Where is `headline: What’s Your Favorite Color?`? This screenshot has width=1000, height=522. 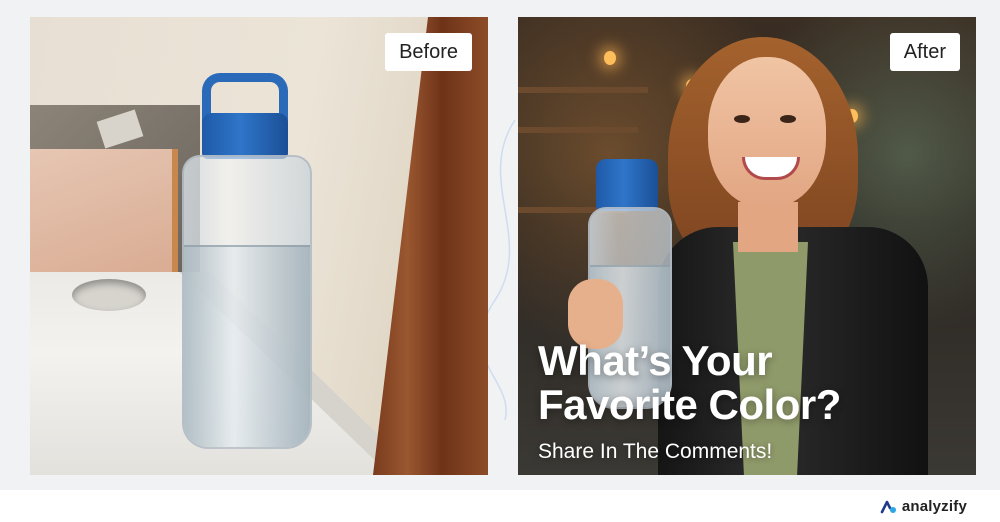 headline: What’s Your Favorite Color? is located at coordinates (748, 383).